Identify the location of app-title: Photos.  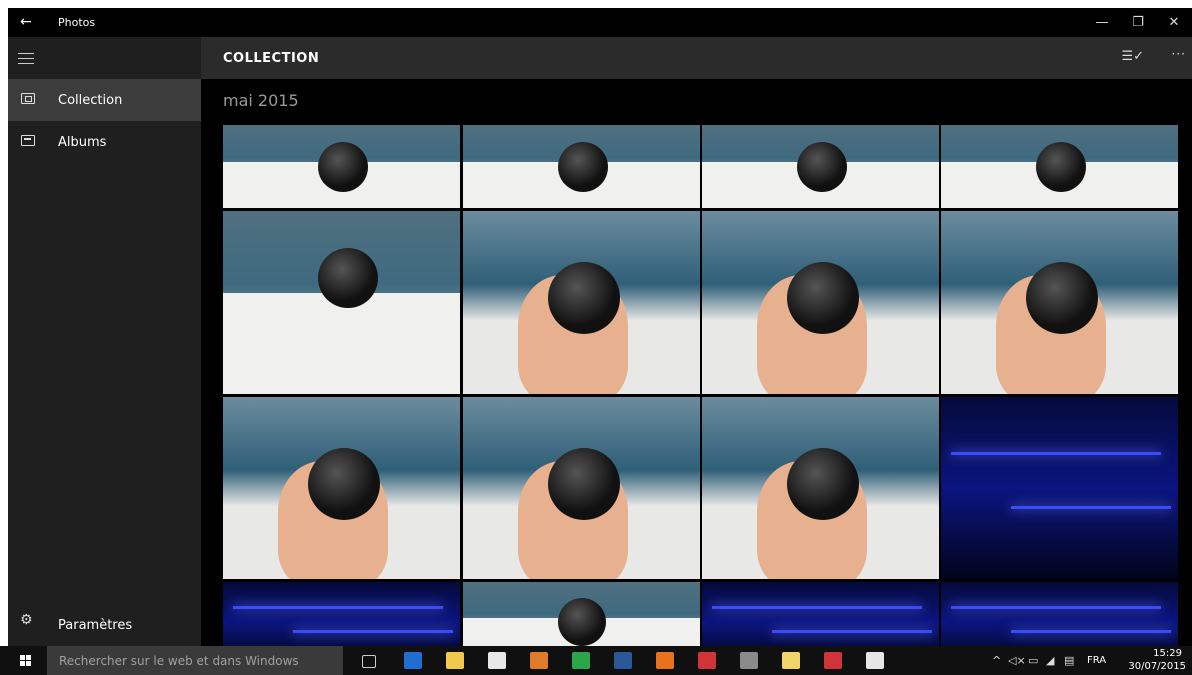
(77, 22).